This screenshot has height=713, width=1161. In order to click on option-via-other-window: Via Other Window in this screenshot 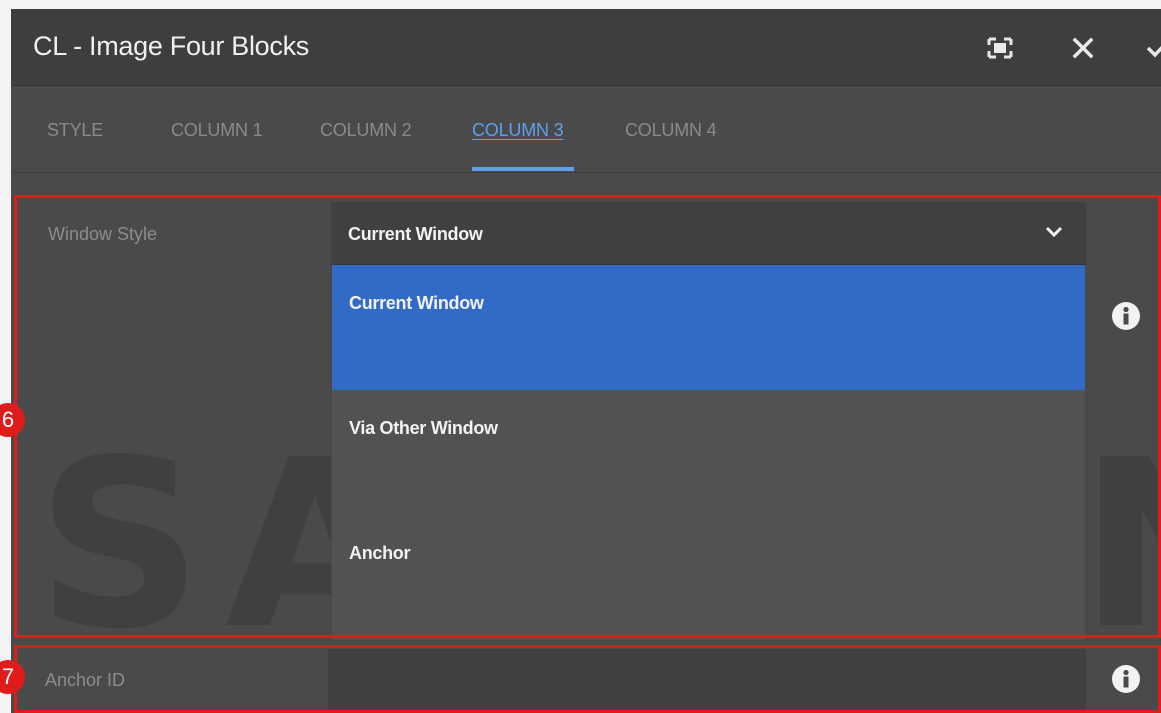, I will do `click(708, 452)`.